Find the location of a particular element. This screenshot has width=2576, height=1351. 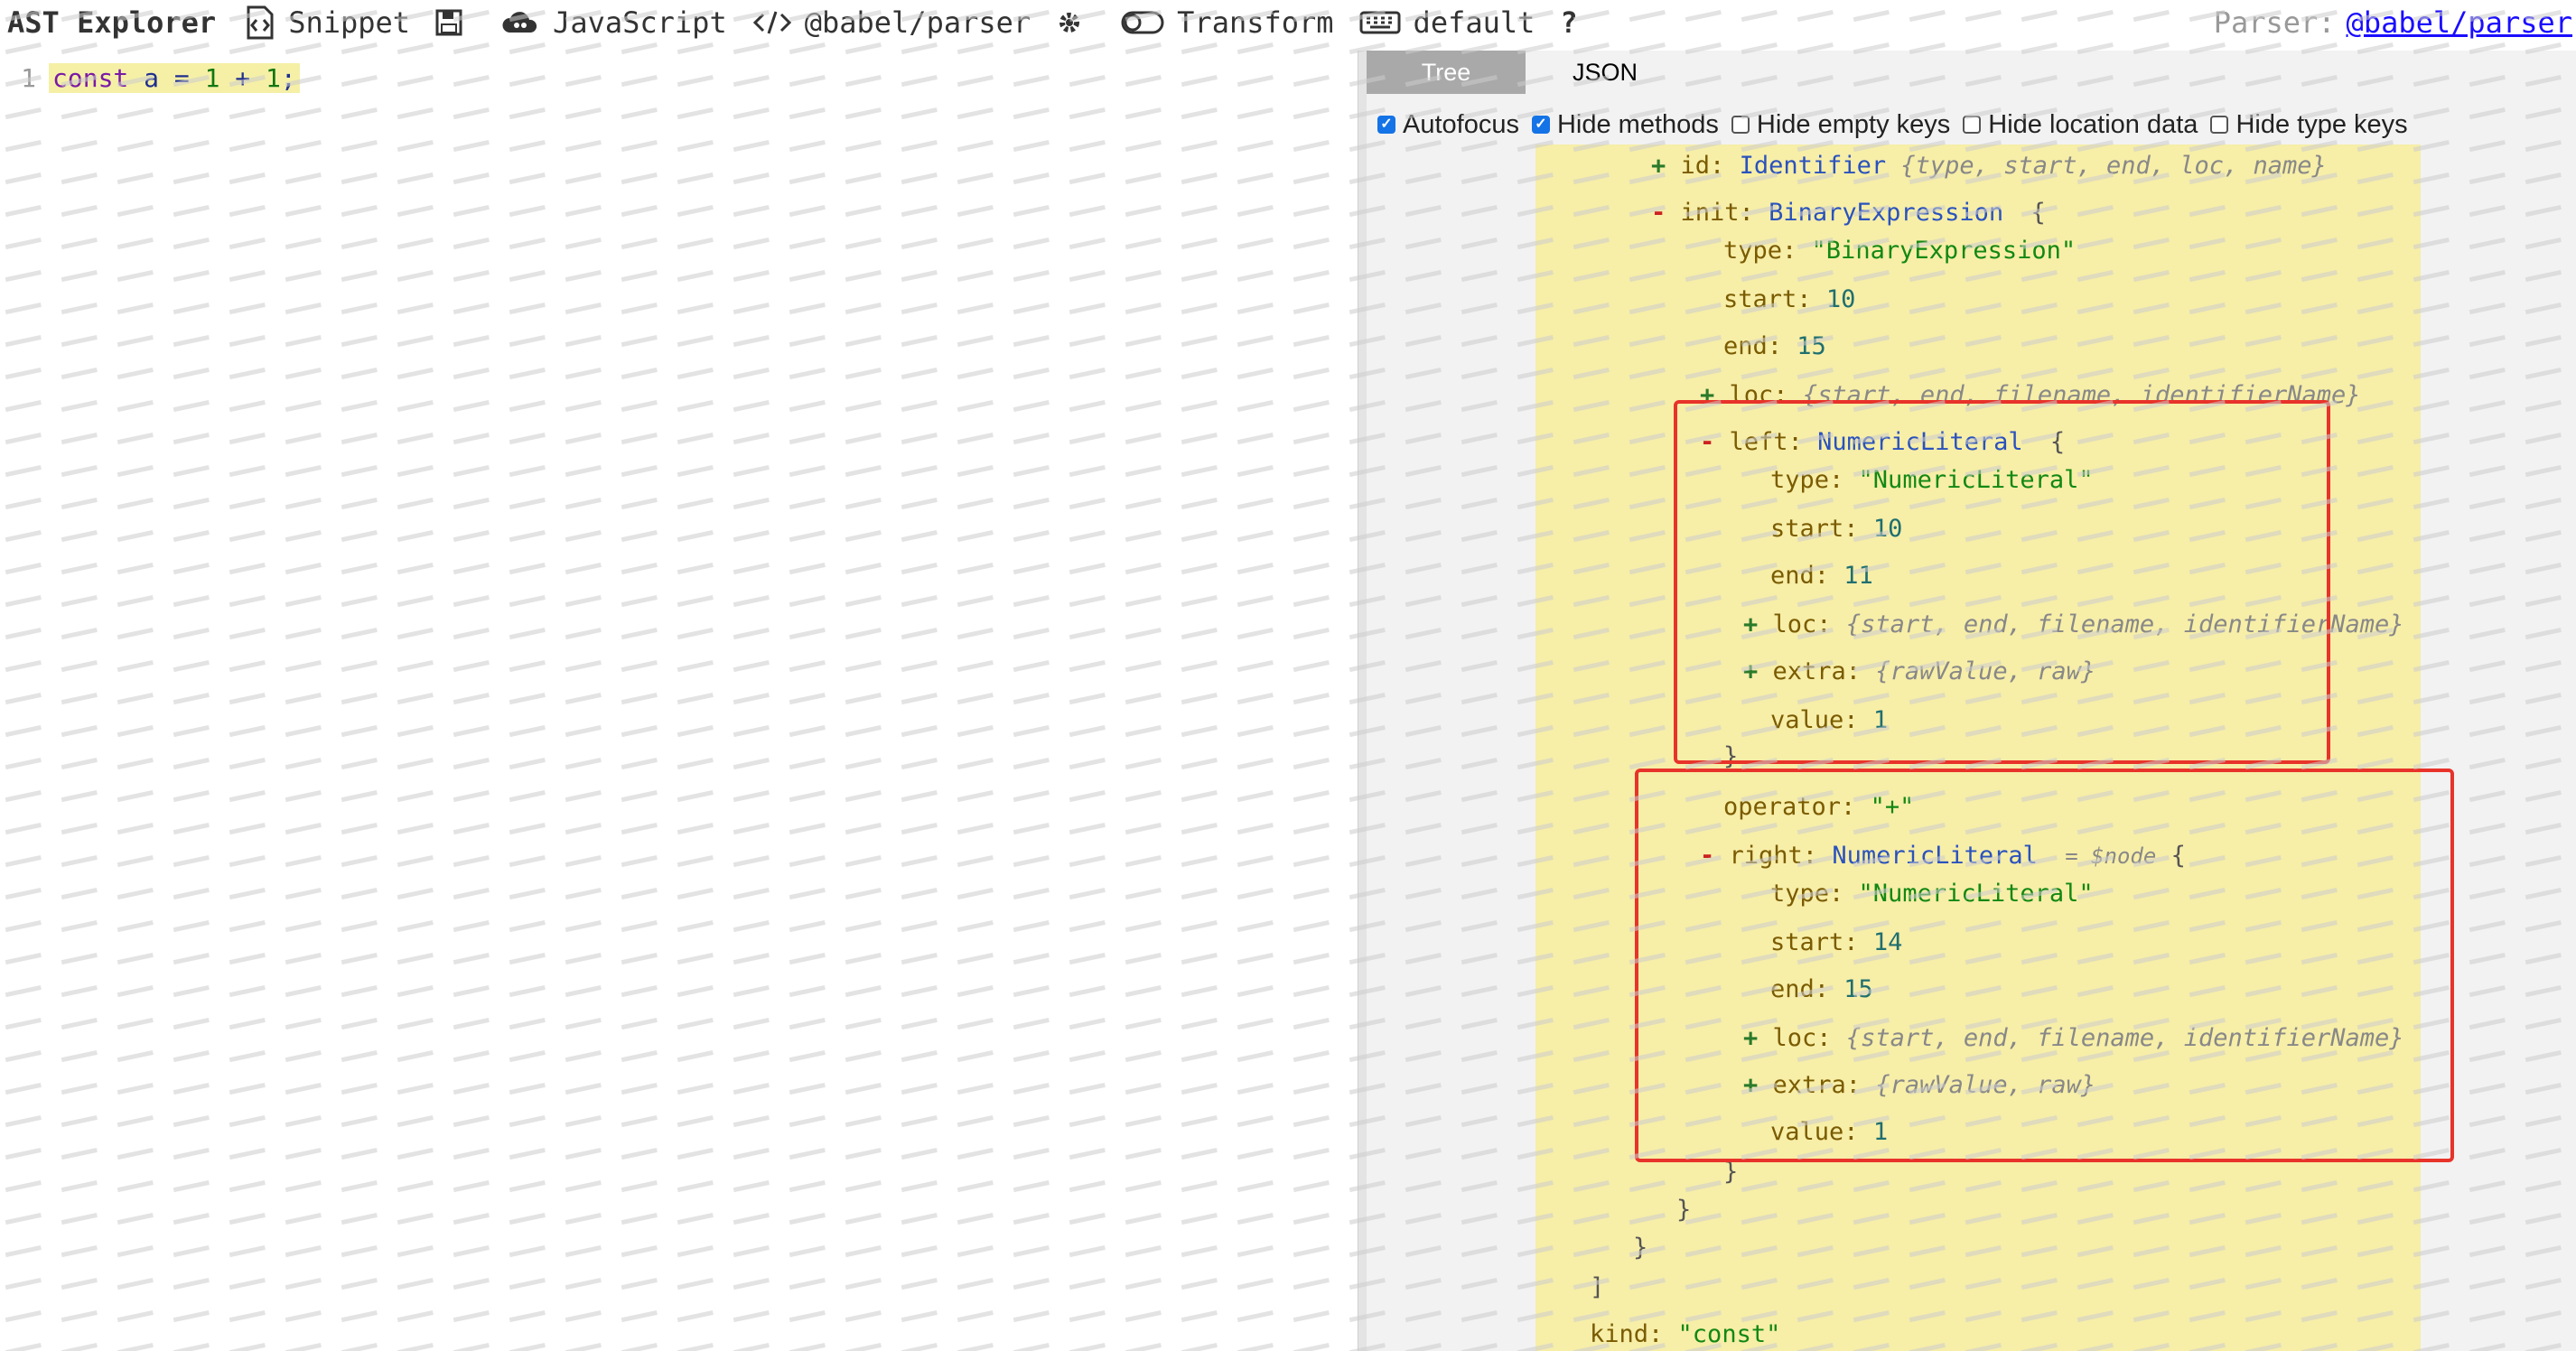

tree-prop: kind: "const" is located at coordinates (1685, 1334).